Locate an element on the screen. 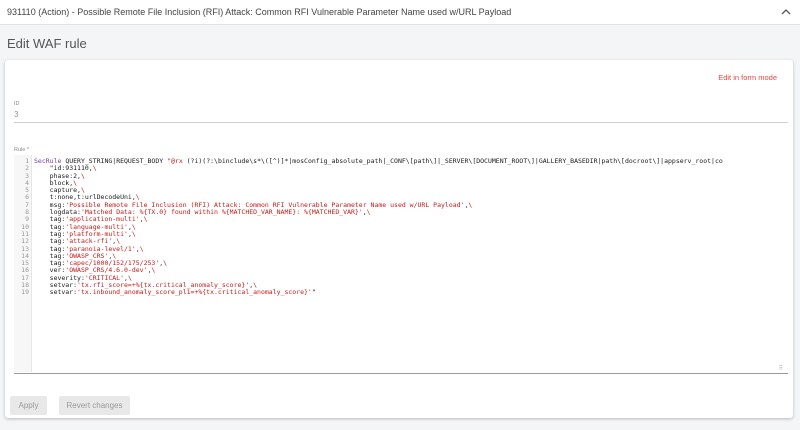 The image size is (800, 430). code-line: tag:'application-multi',\ is located at coordinates (91, 219).